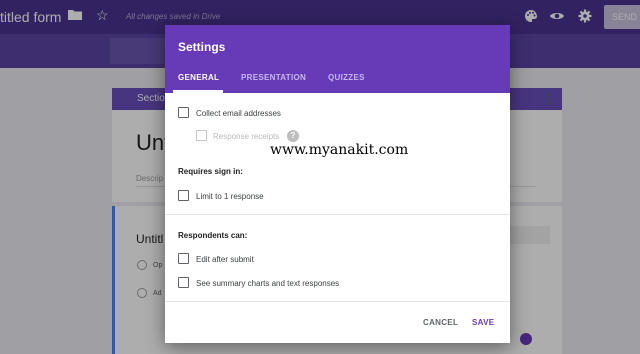  What do you see at coordinates (213, 235) in the screenshot?
I see `respondents-can-heading: Respondents can:` at bounding box center [213, 235].